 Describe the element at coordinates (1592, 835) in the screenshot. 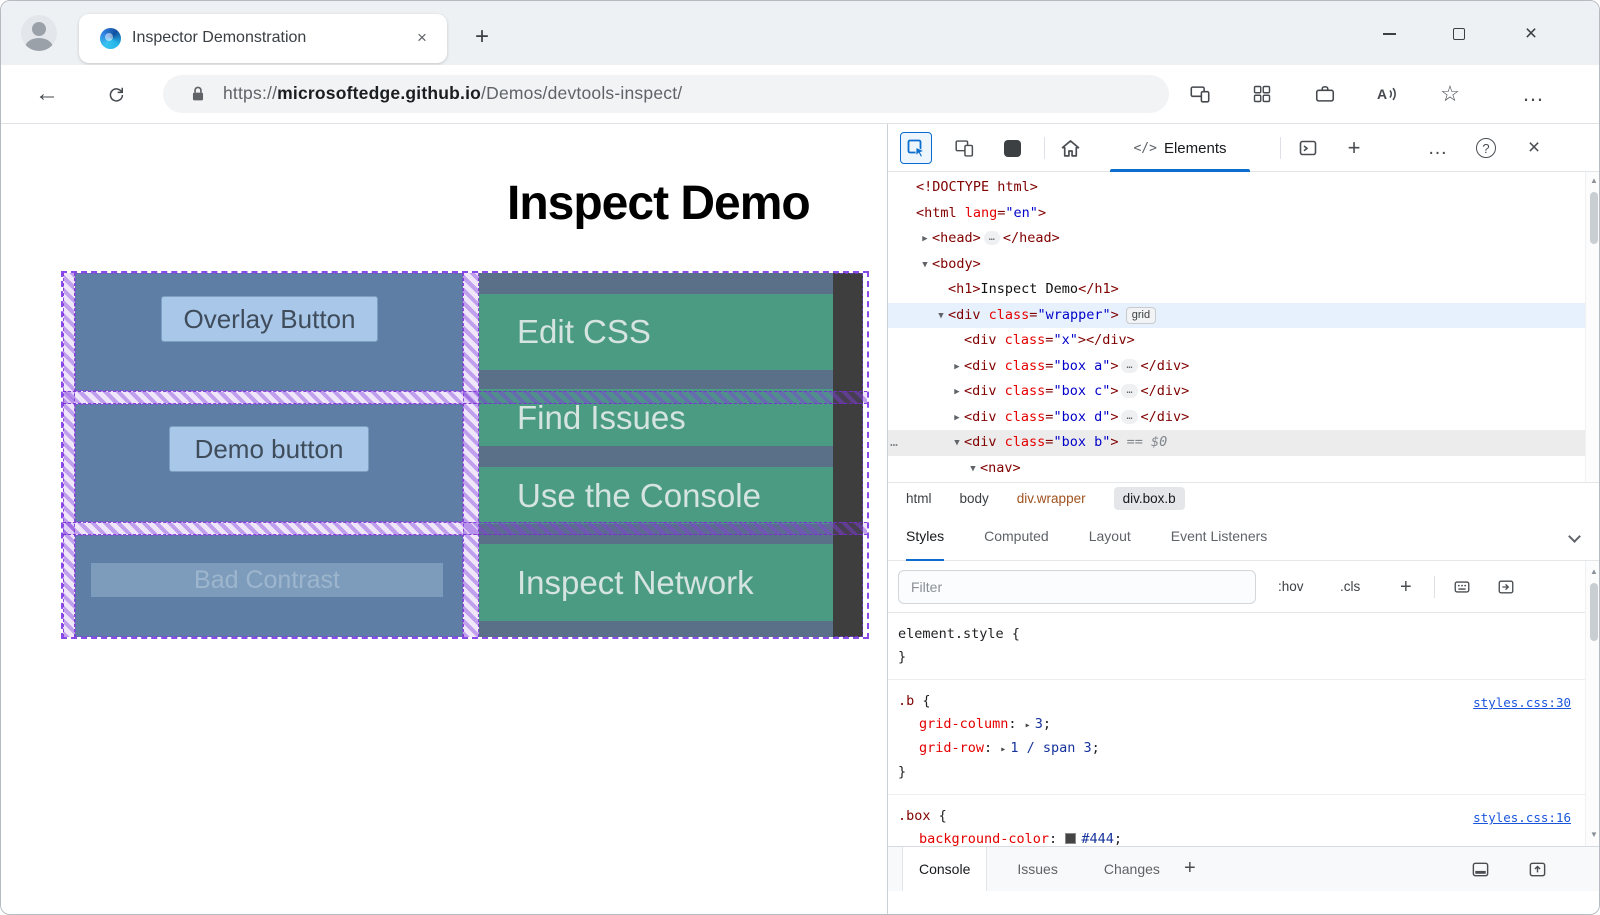

I see `scroll-down-icon: ▼` at that location.